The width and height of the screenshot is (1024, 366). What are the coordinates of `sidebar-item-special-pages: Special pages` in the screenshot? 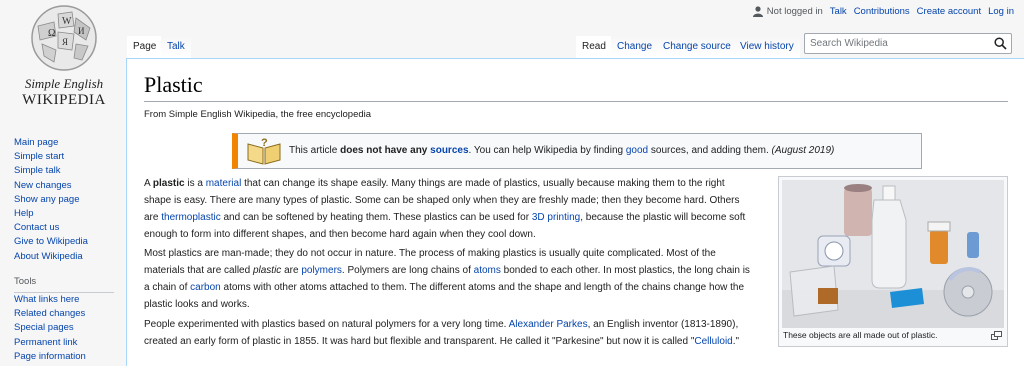 It's located at (50, 328).